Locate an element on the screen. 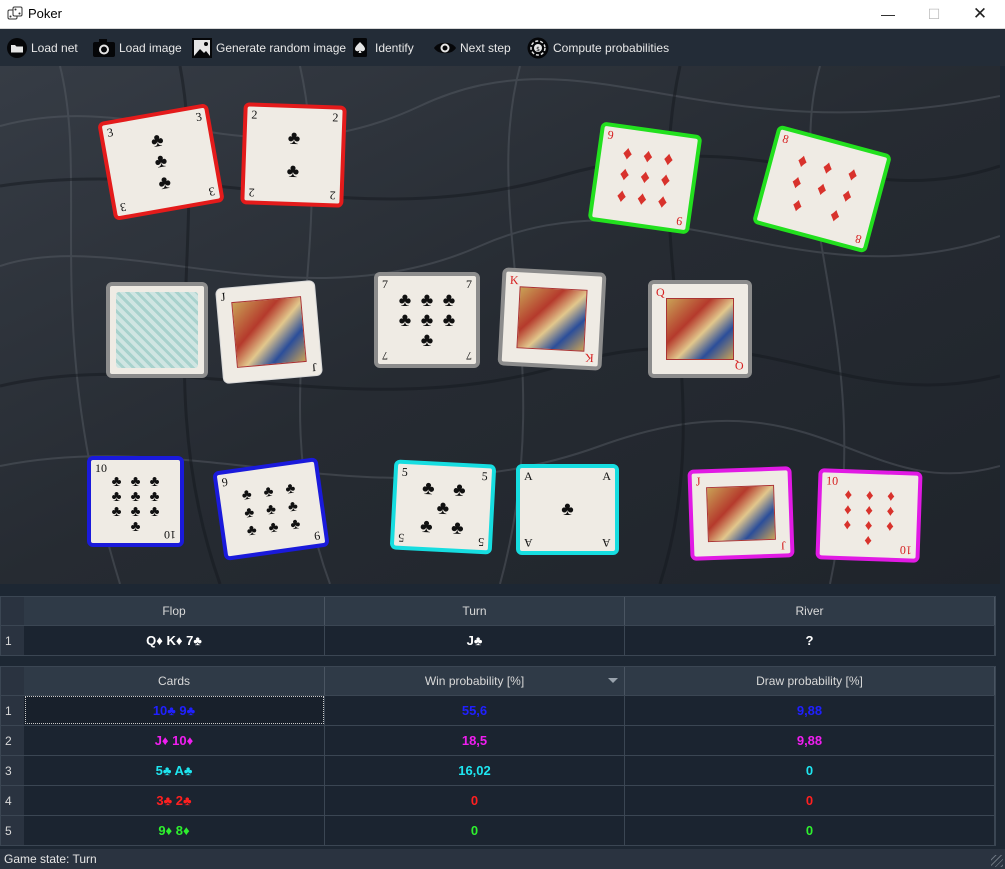 Image resolution: width=1005 pixels, height=869 pixels. card-pips: ♣ ♣ is located at coordinates (293, 155).